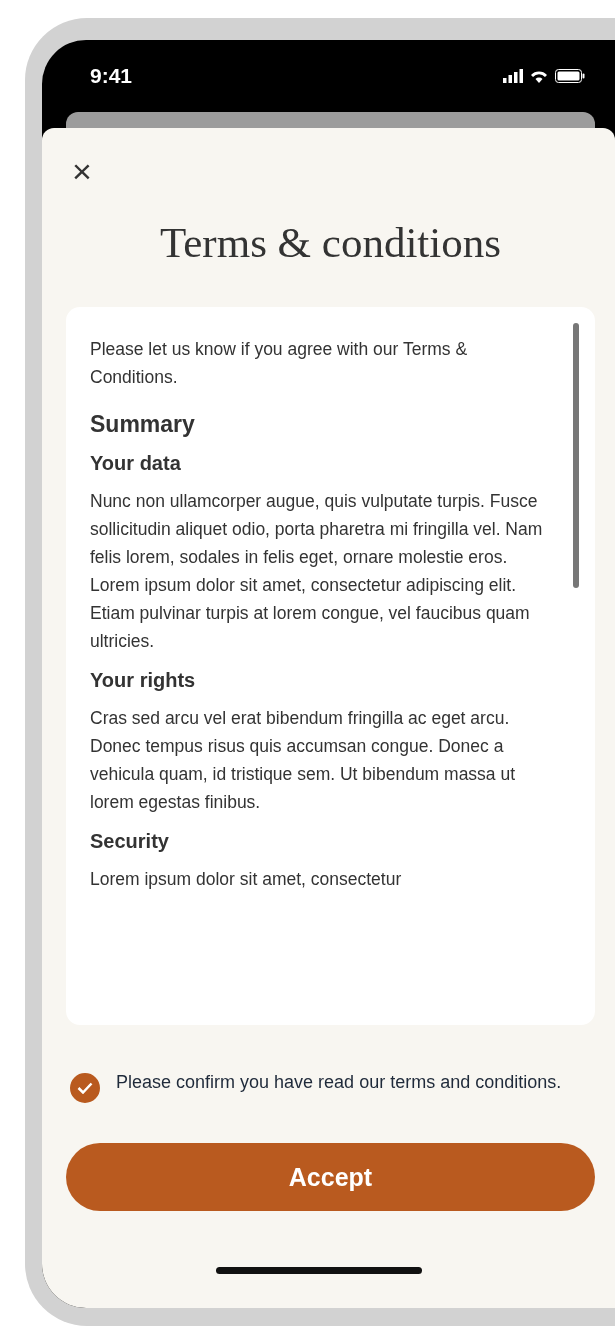 This screenshot has width=615, height=1326. I want to click on status-time: 9:41, so click(111, 76).